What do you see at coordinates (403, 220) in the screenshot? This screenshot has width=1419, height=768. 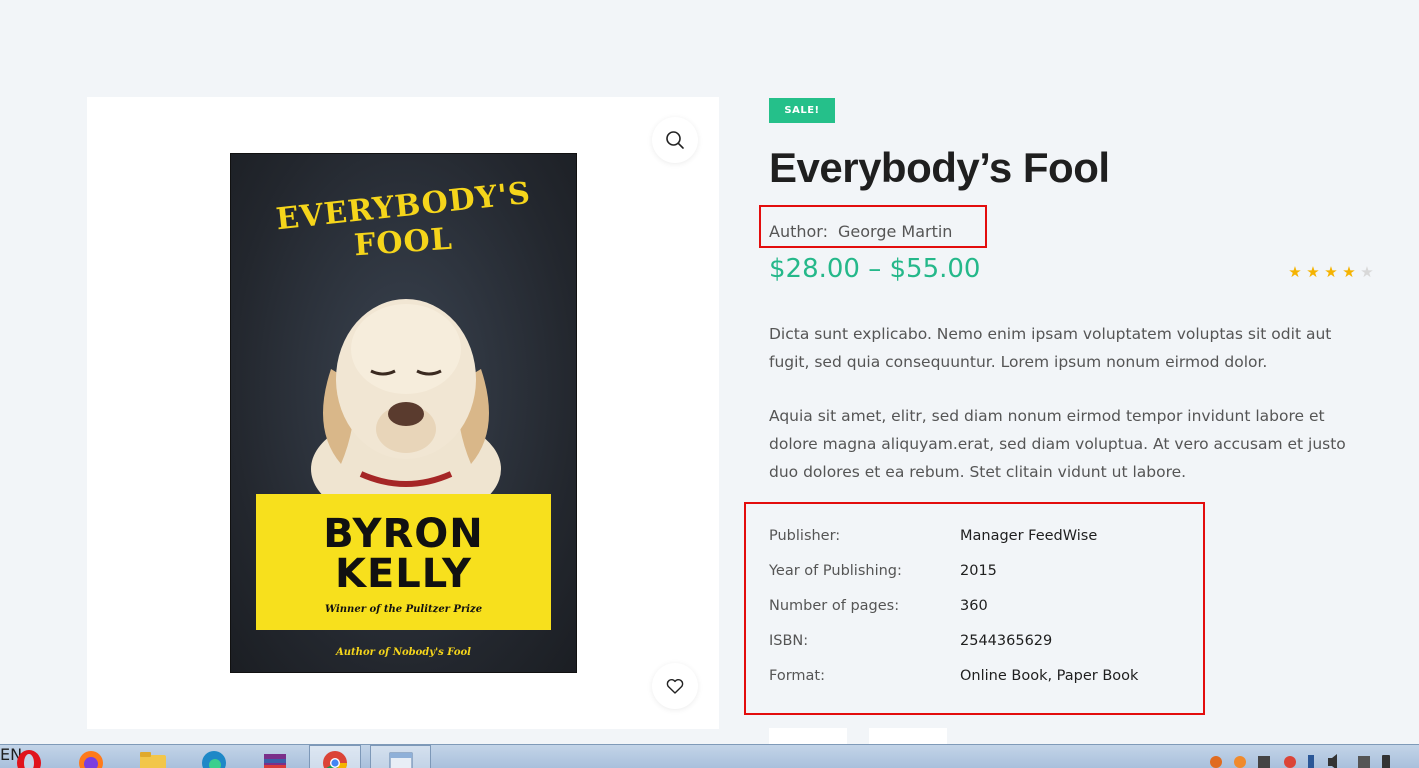 I see `cover-title: EVERYBODY'S FOOL` at bounding box center [403, 220].